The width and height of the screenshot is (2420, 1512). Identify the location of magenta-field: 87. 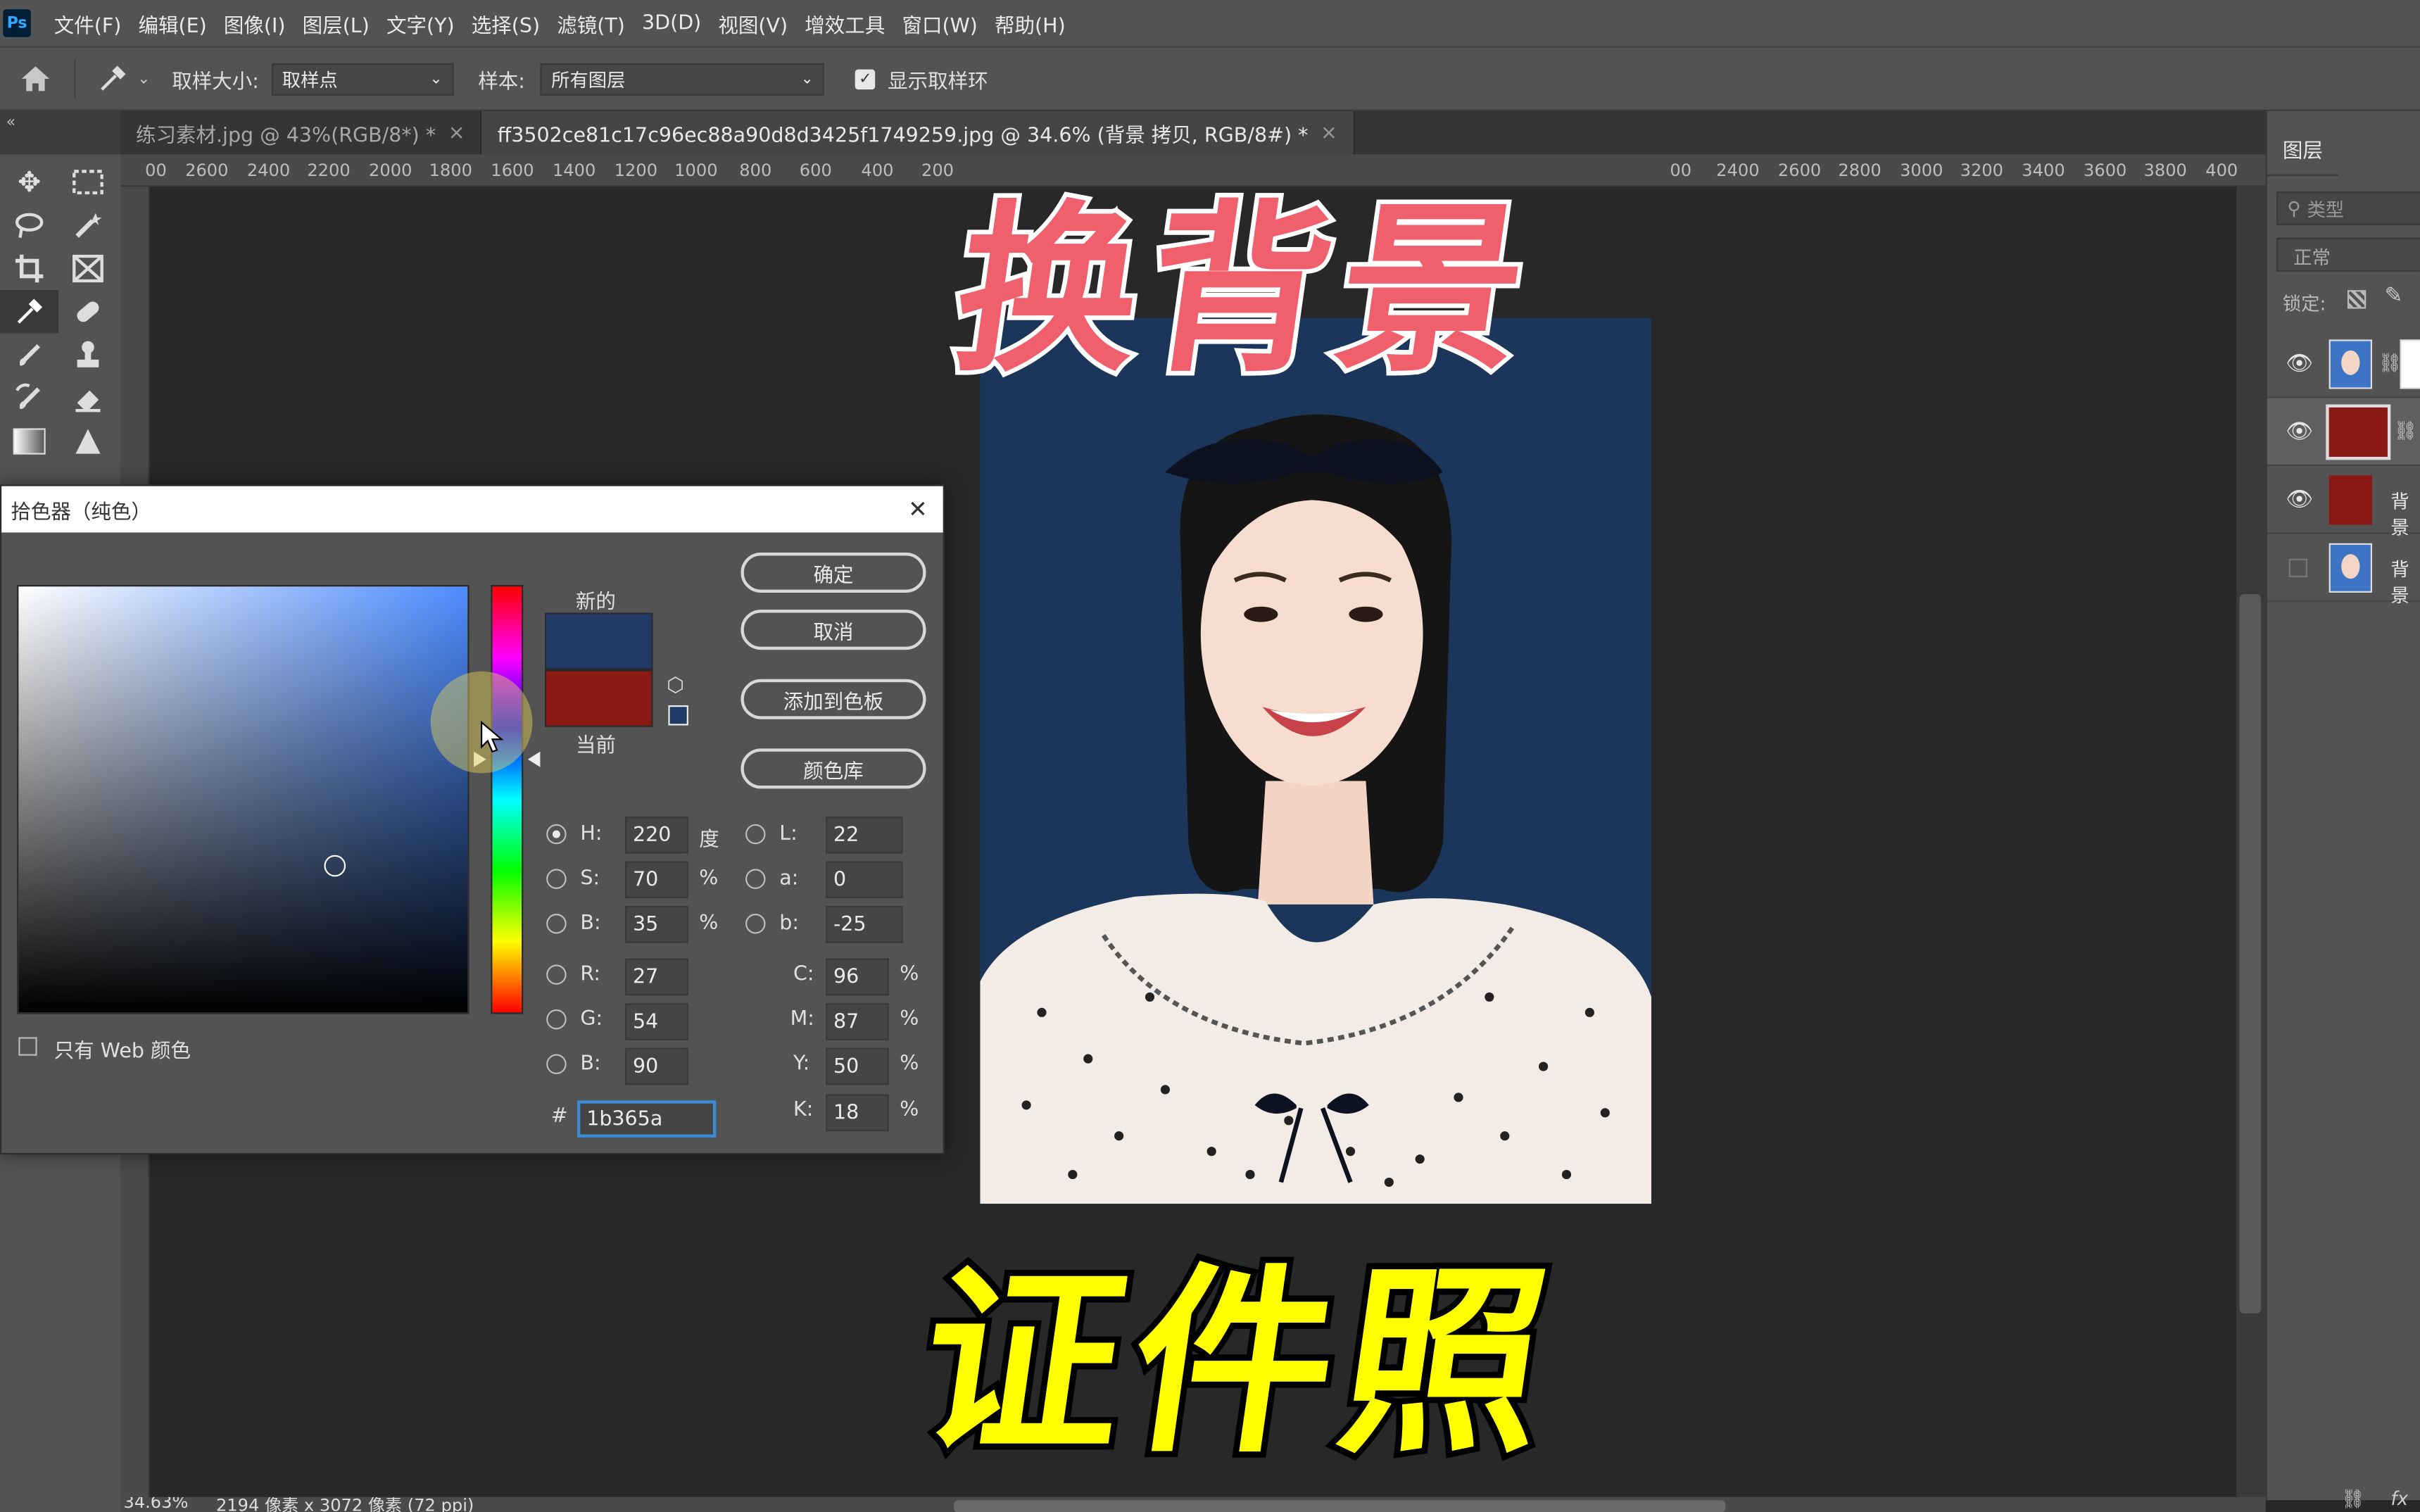
(858, 1022).